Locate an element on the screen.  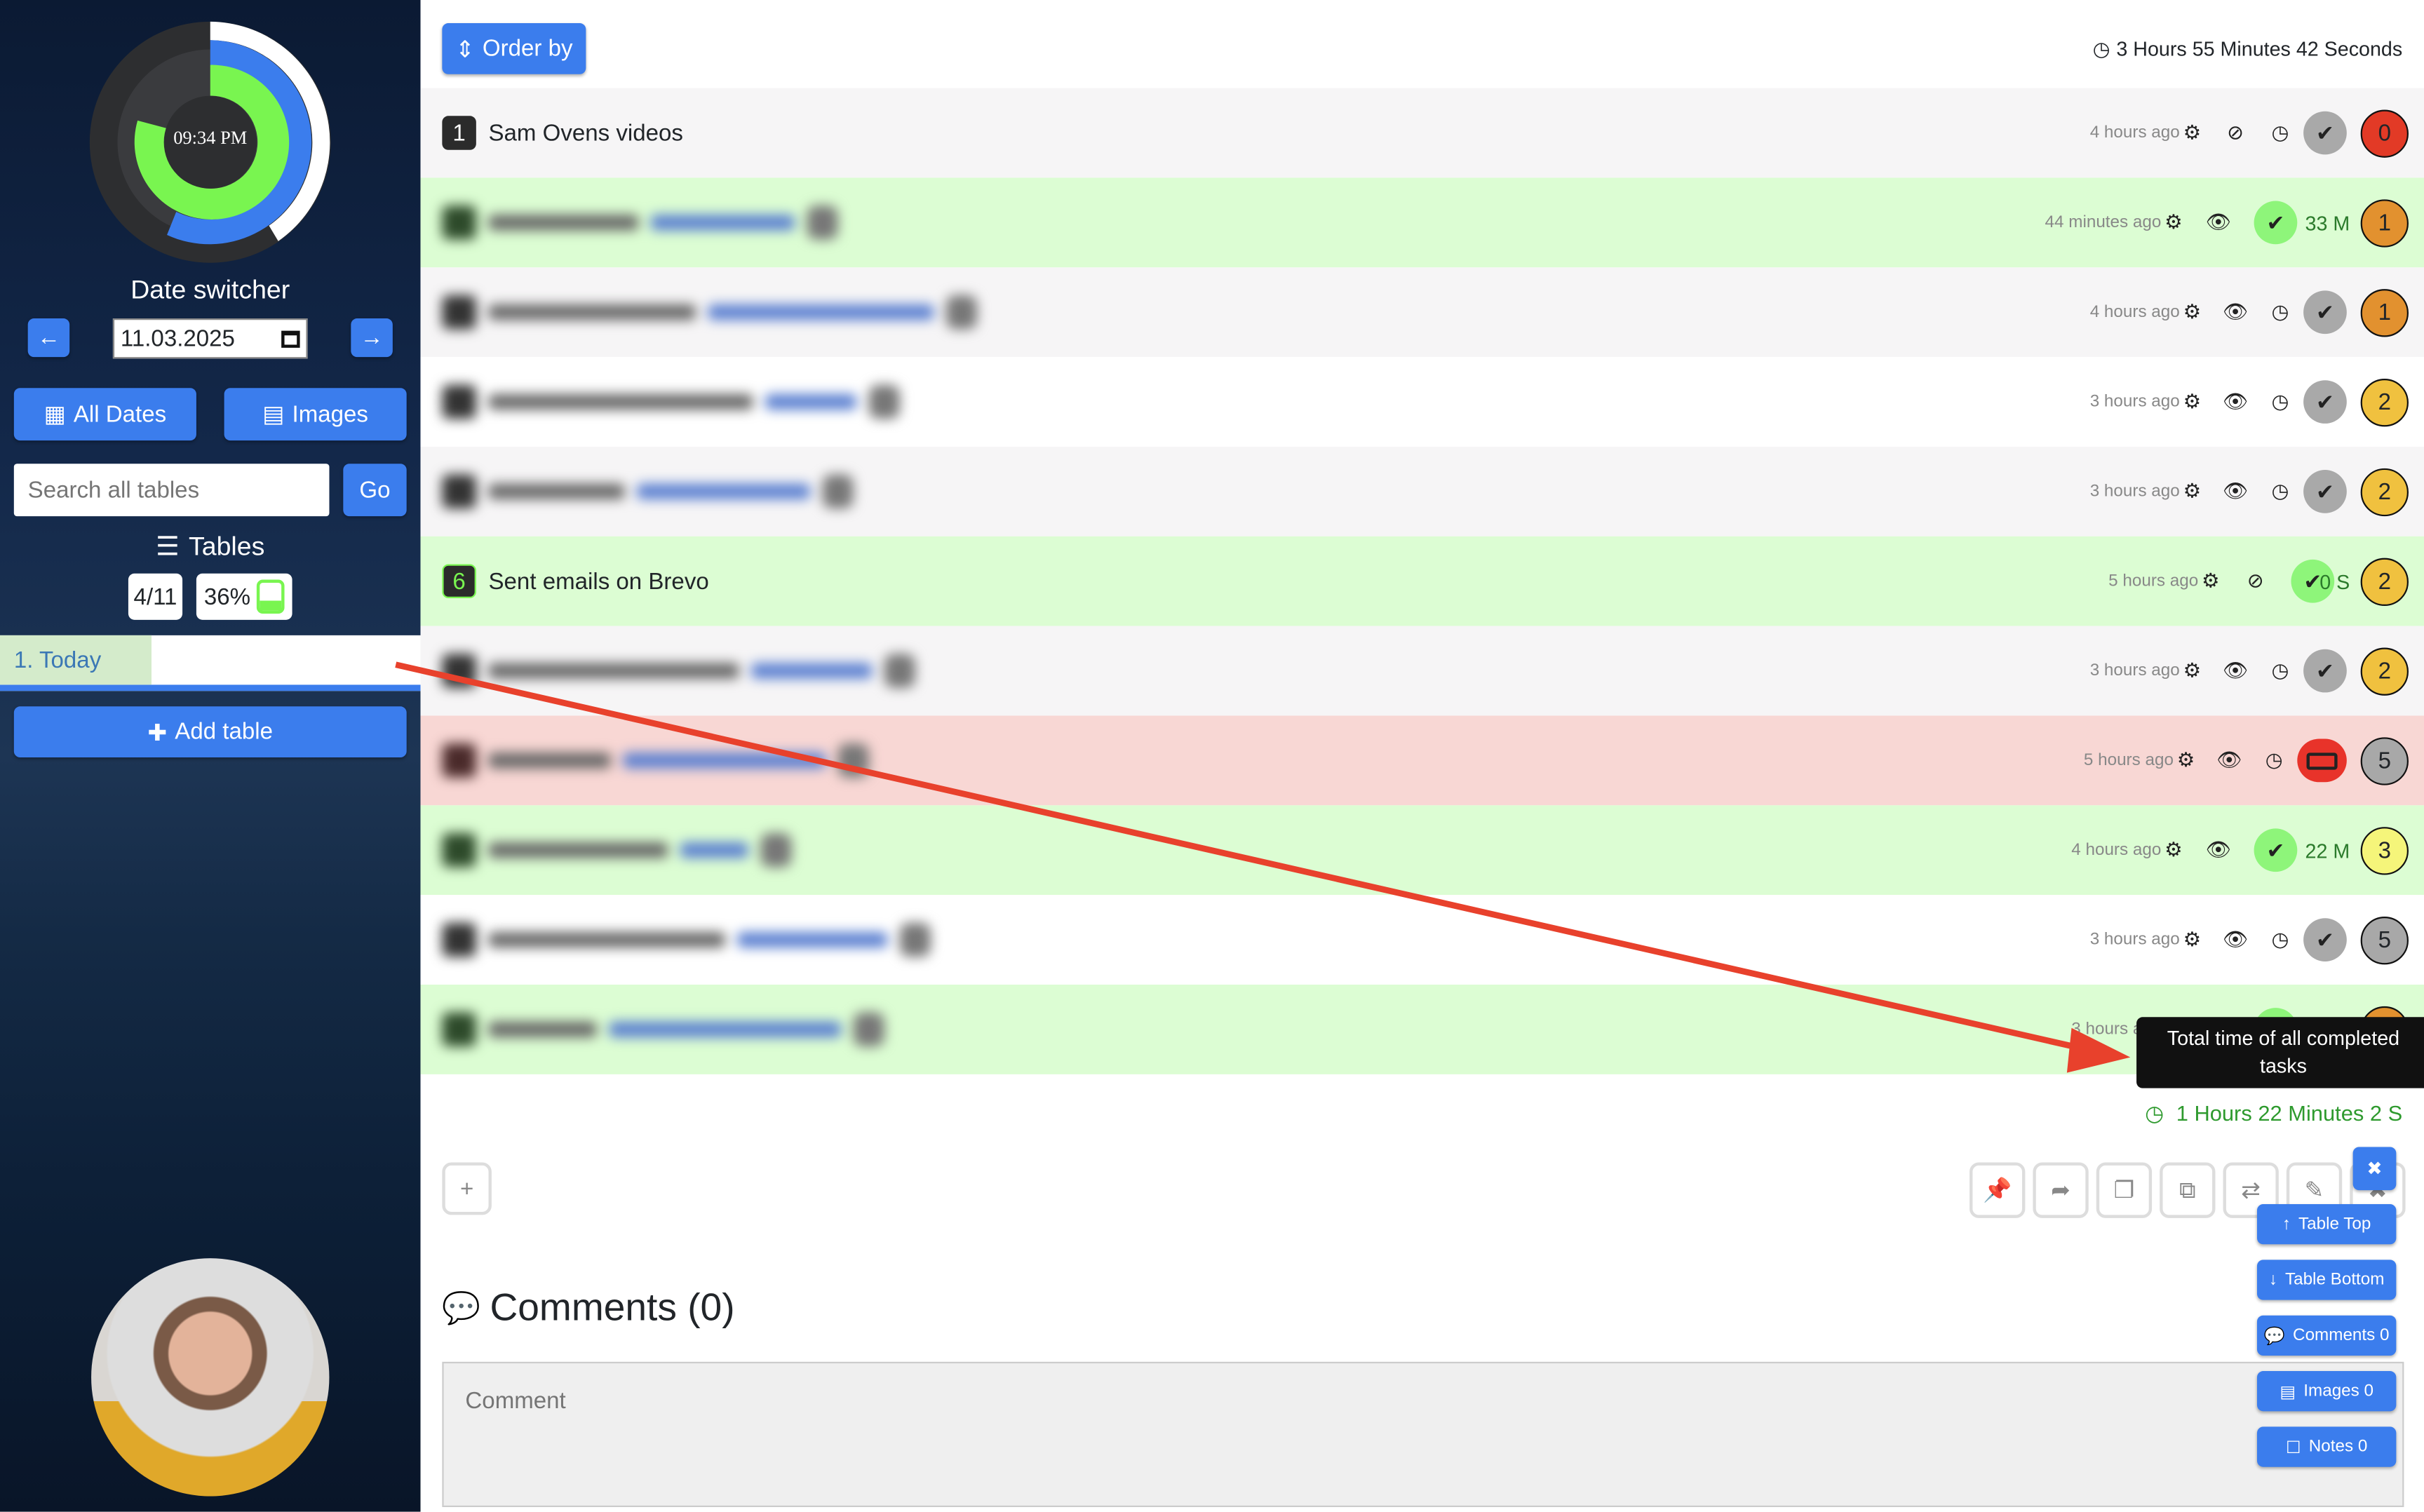
all-dates-button: ▦ All Dates is located at coordinates (104, 414).